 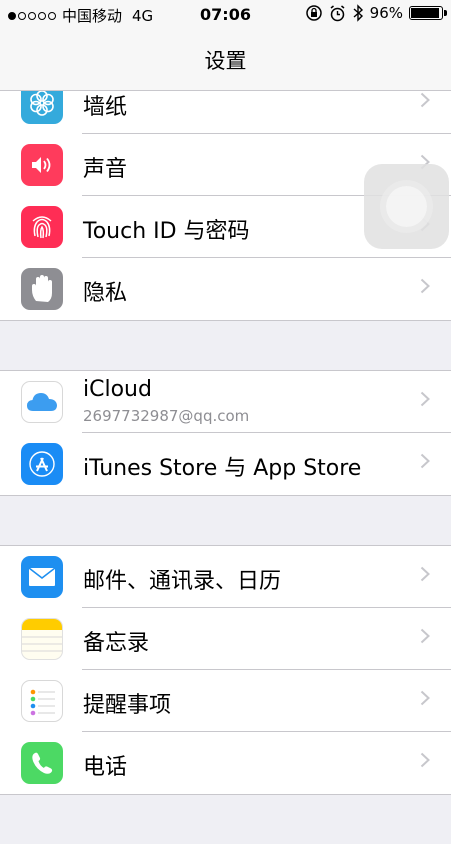 I want to click on rotation-lock-icon, so click(x=313, y=13).